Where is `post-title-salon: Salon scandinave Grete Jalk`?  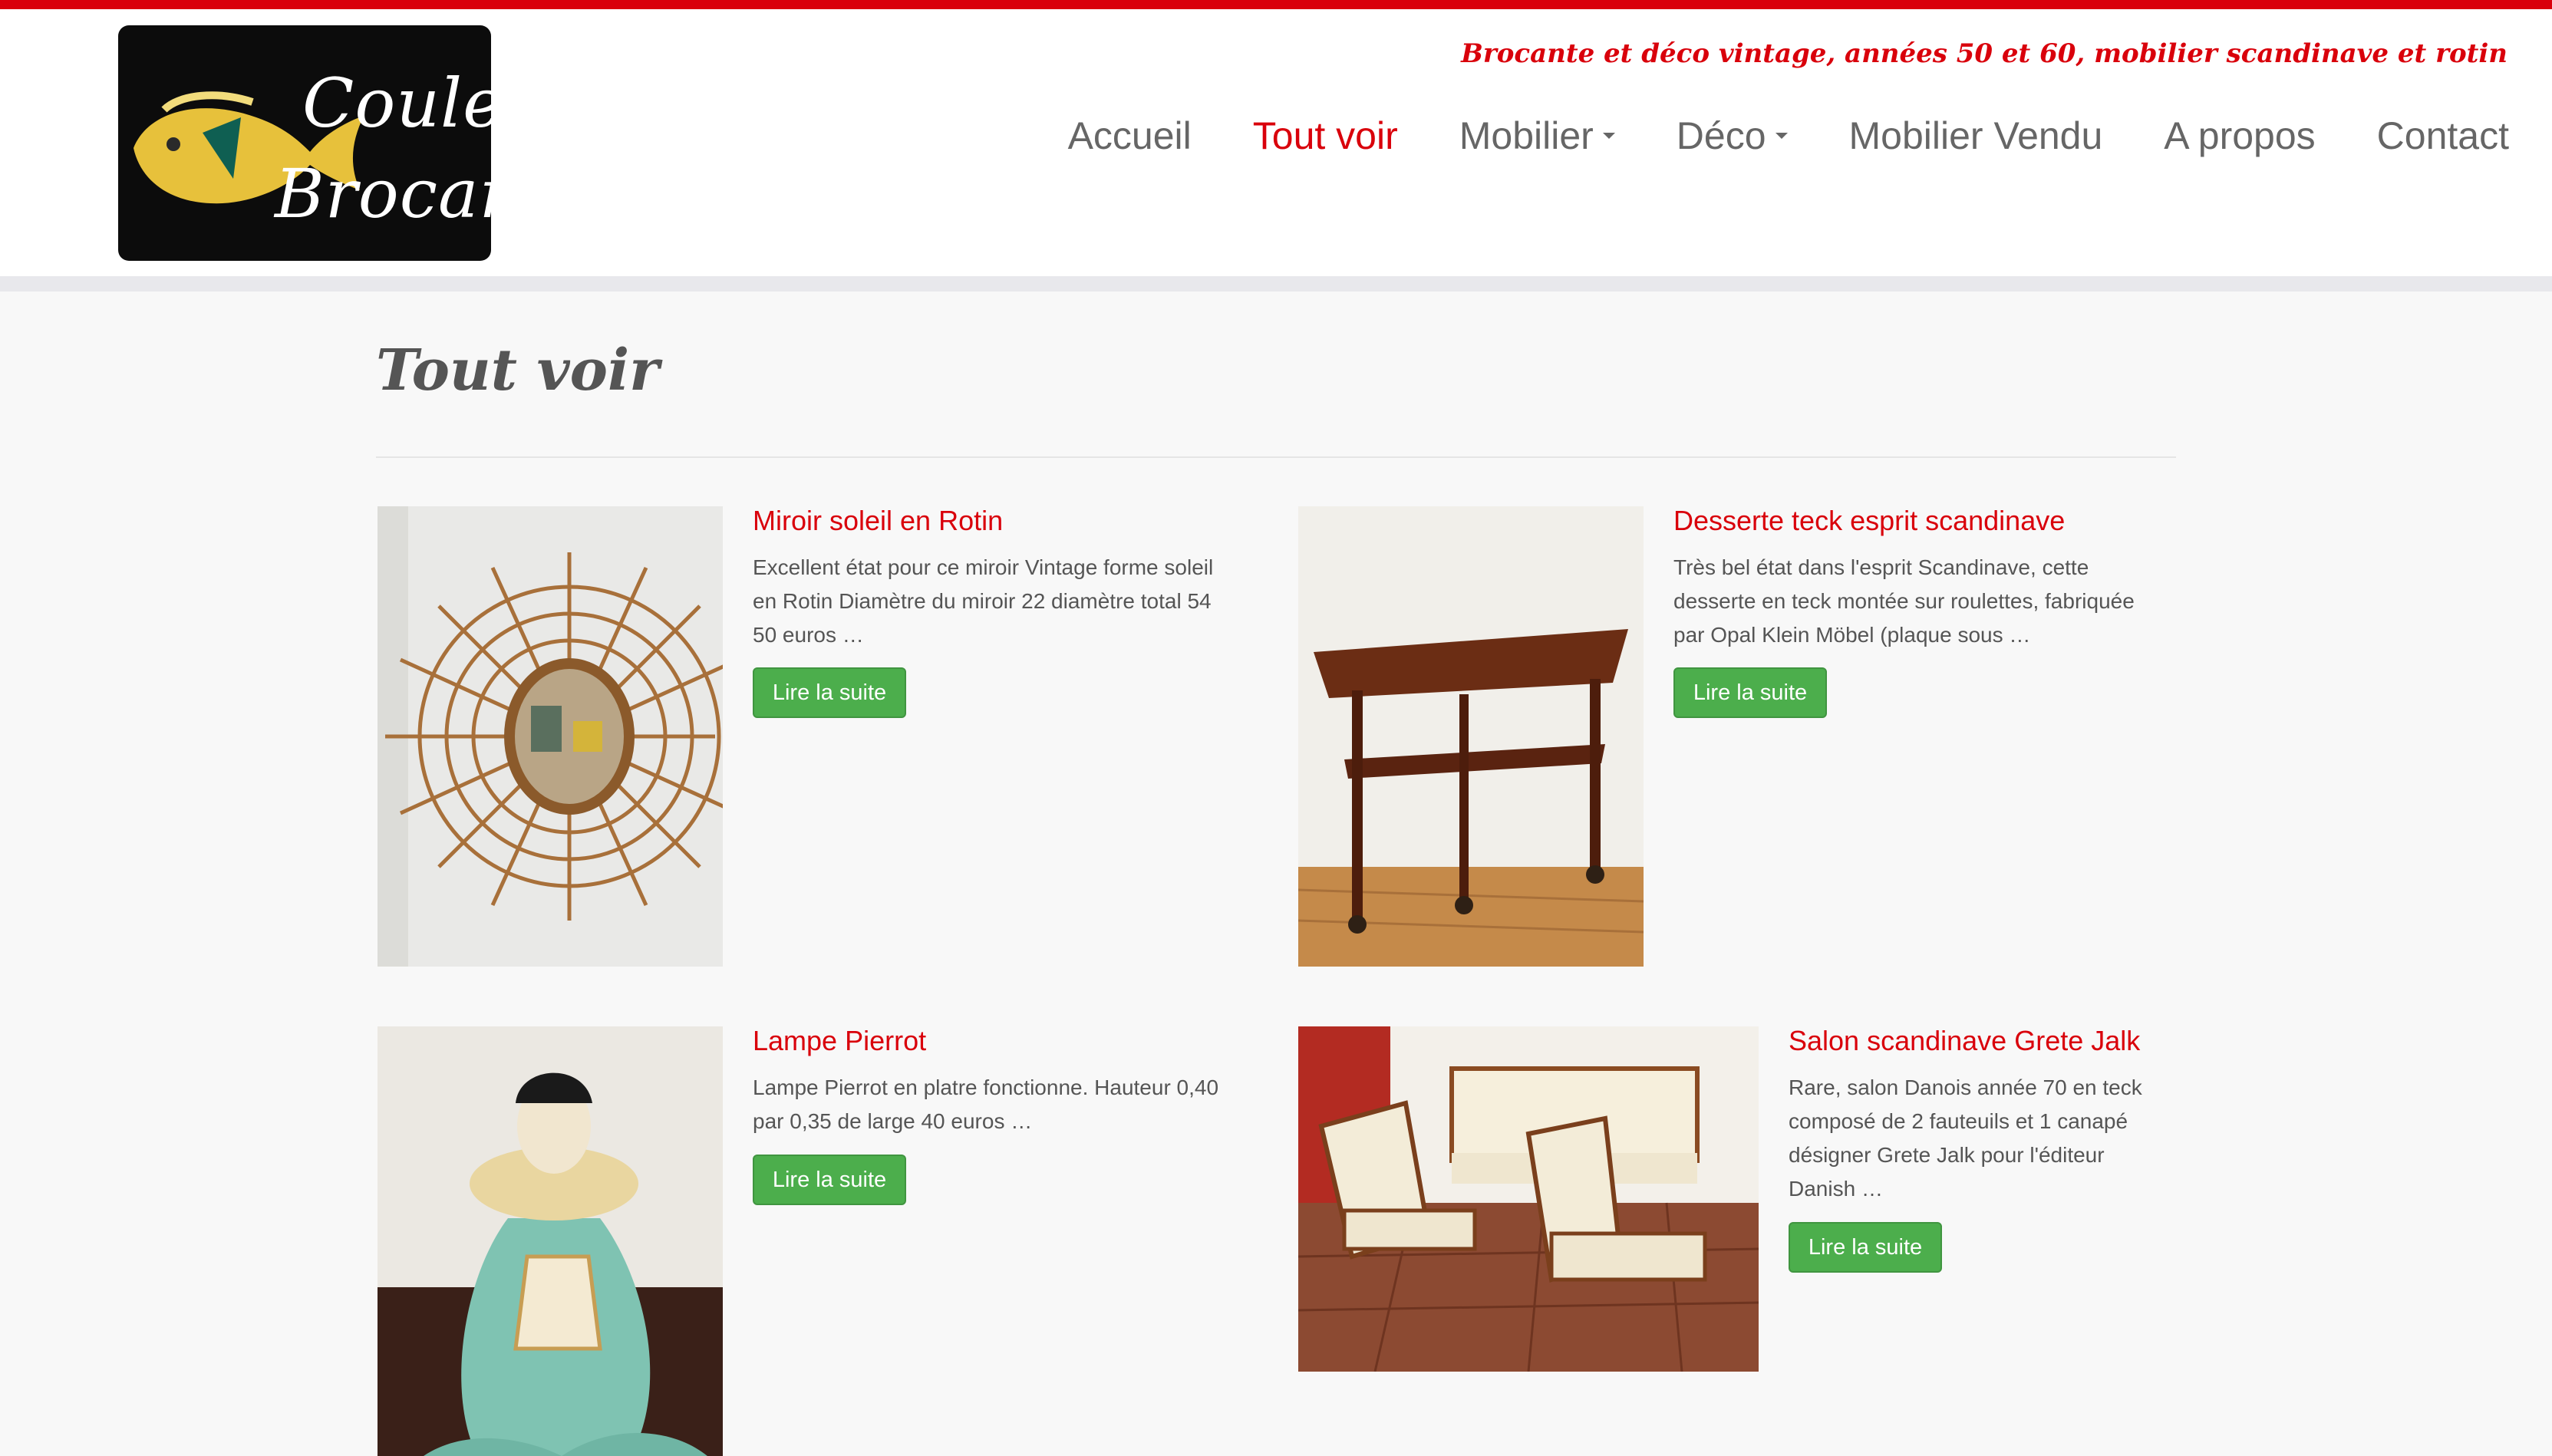 post-title-salon: Salon scandinave Grete Jalk is located at coordinates (1964, 1041).